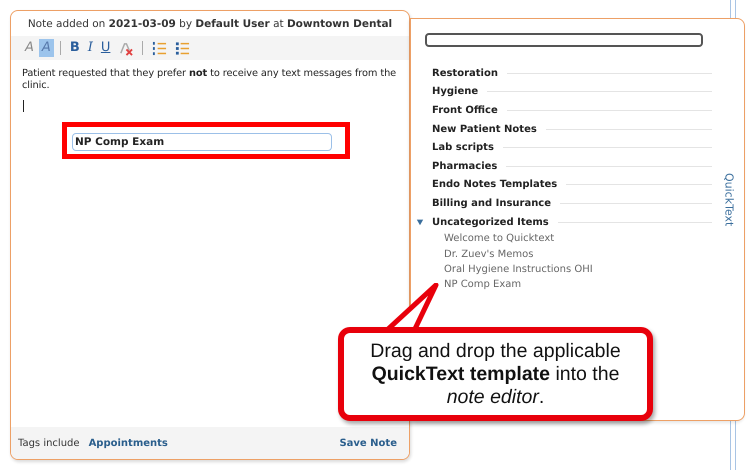 This screenshot has width=750, height=470. What do you see at coordinates (465, 73) in the screenshot?
I see `category-label: Restoration` at bounding box center [465, 73].